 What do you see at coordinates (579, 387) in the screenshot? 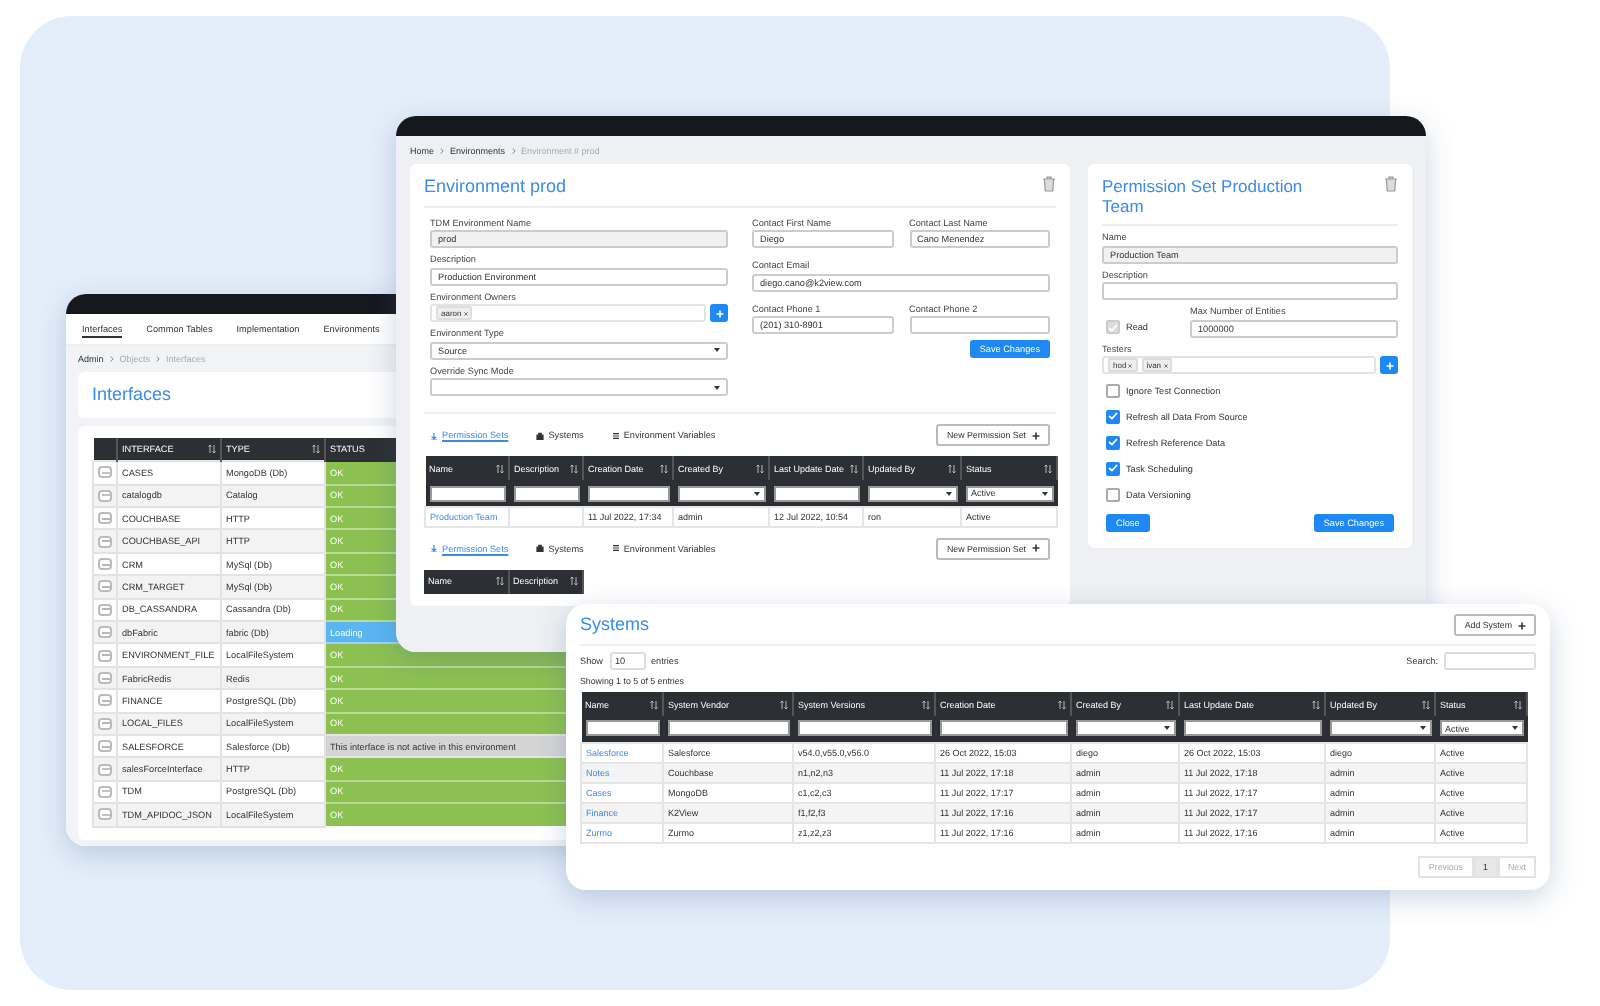
I see `select-field` at bounding box center [579, 387].